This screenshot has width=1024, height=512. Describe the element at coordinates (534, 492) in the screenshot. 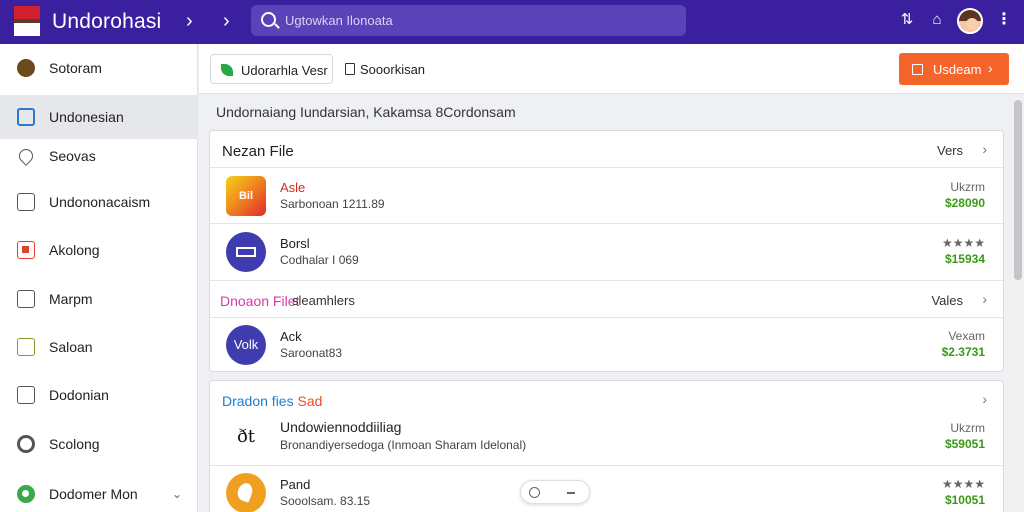

I see `clock-icon` at that location.